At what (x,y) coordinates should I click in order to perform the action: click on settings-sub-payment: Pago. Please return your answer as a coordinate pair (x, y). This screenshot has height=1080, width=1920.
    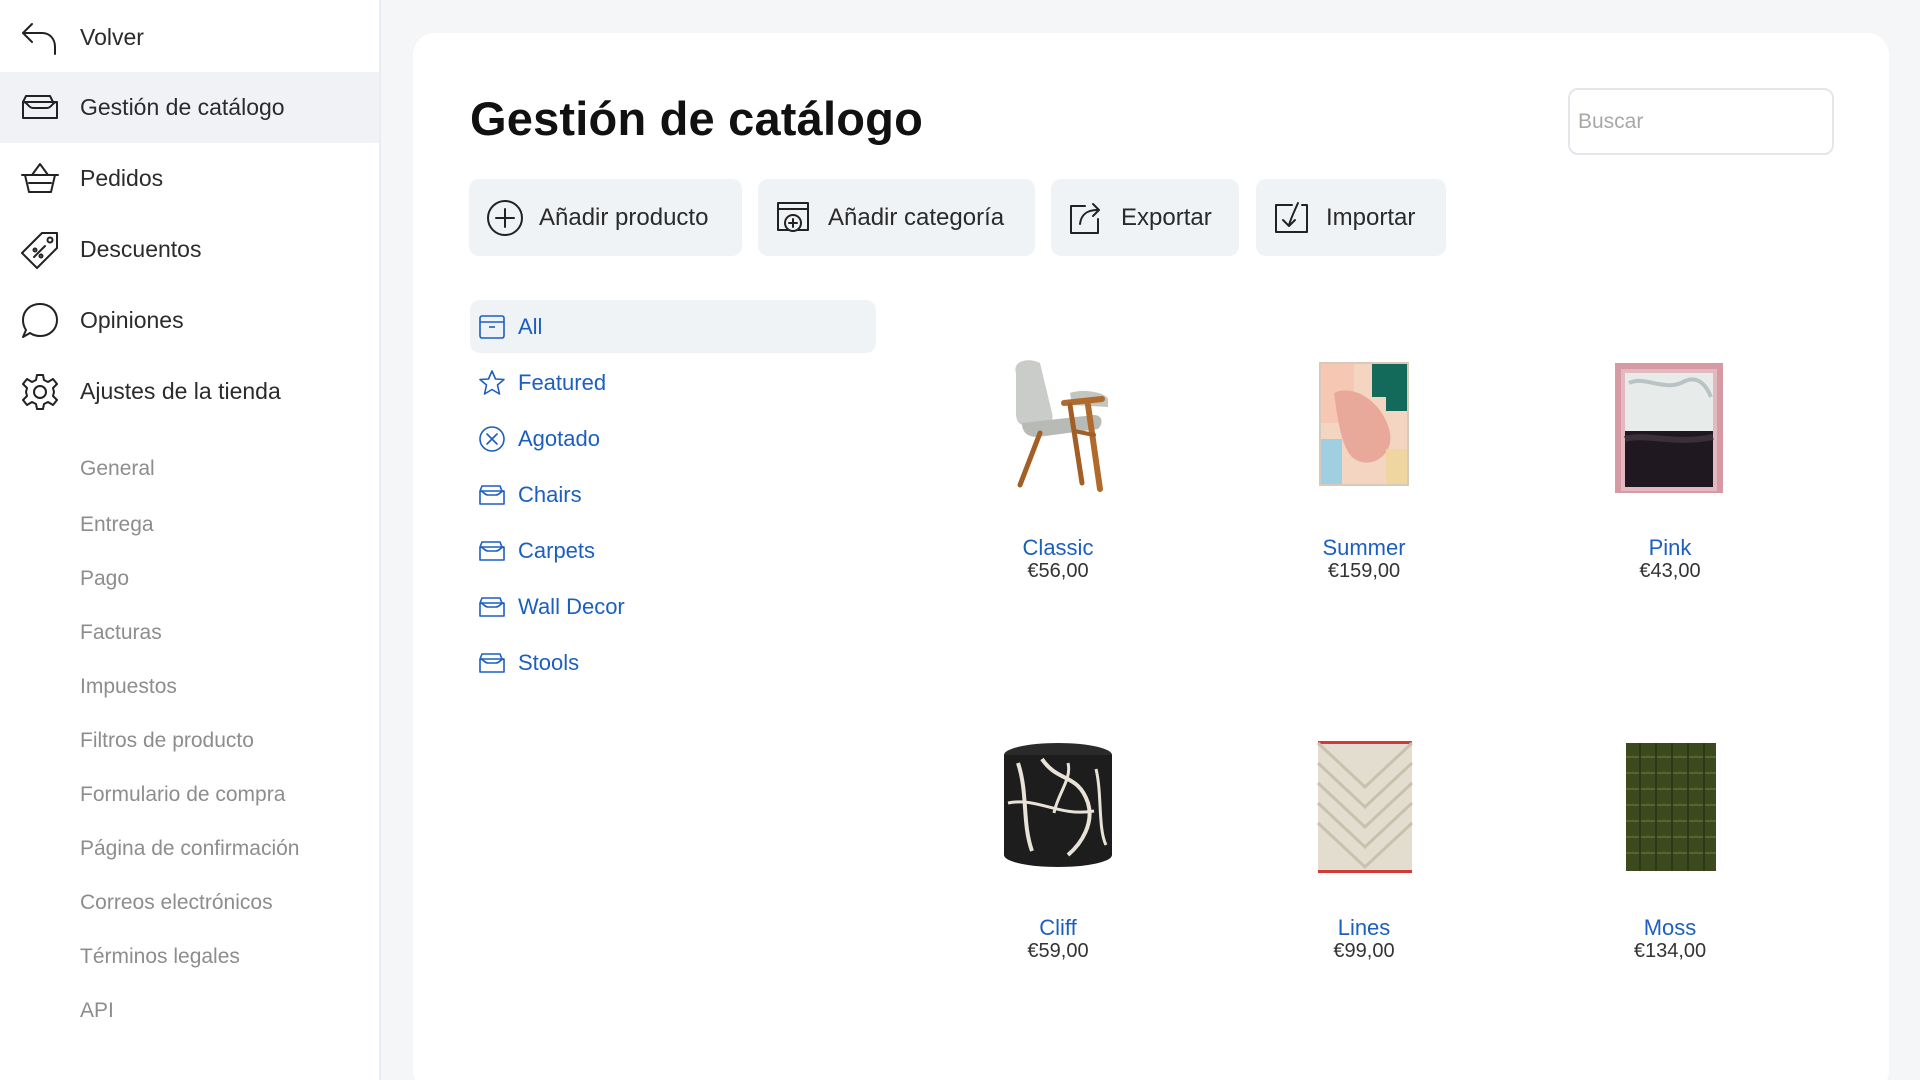
    Looking at the image, I should click on (104, 579).